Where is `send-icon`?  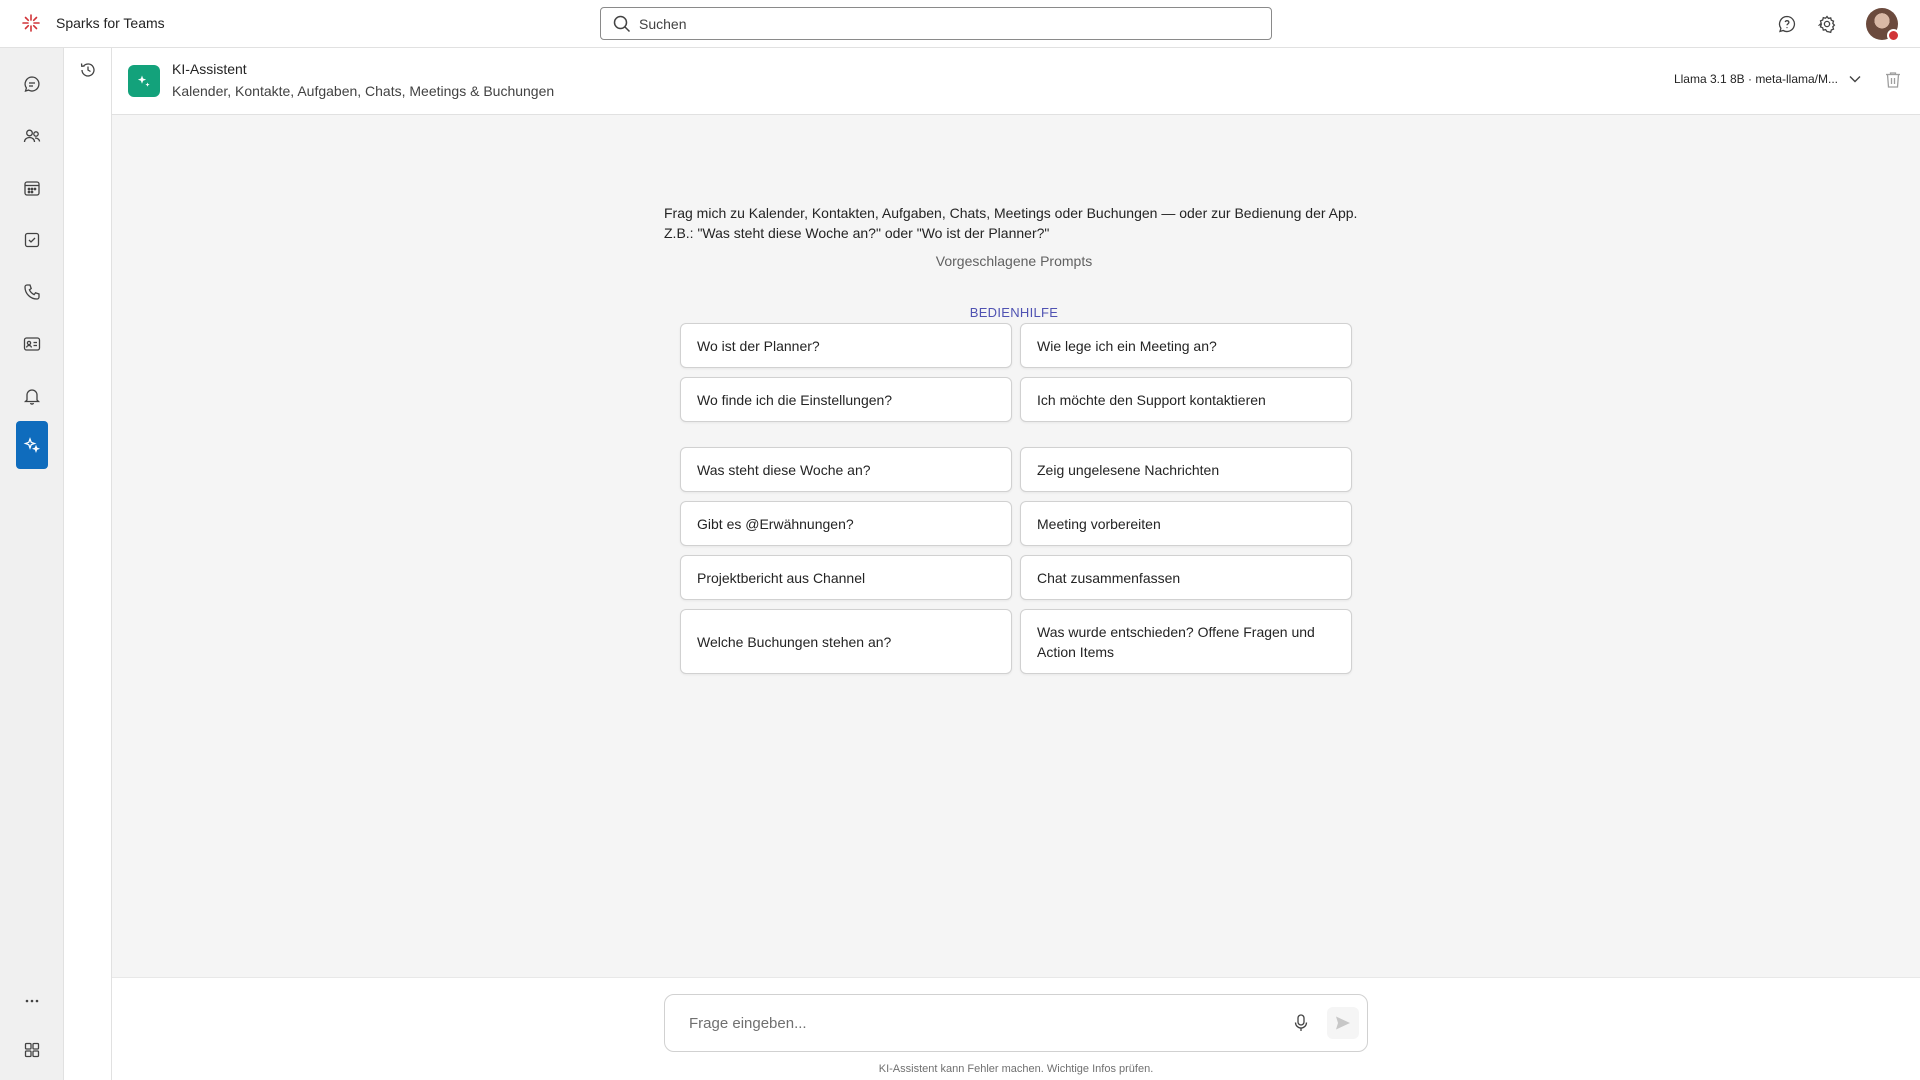
send-icon is located at coordinates (1343, 1023).